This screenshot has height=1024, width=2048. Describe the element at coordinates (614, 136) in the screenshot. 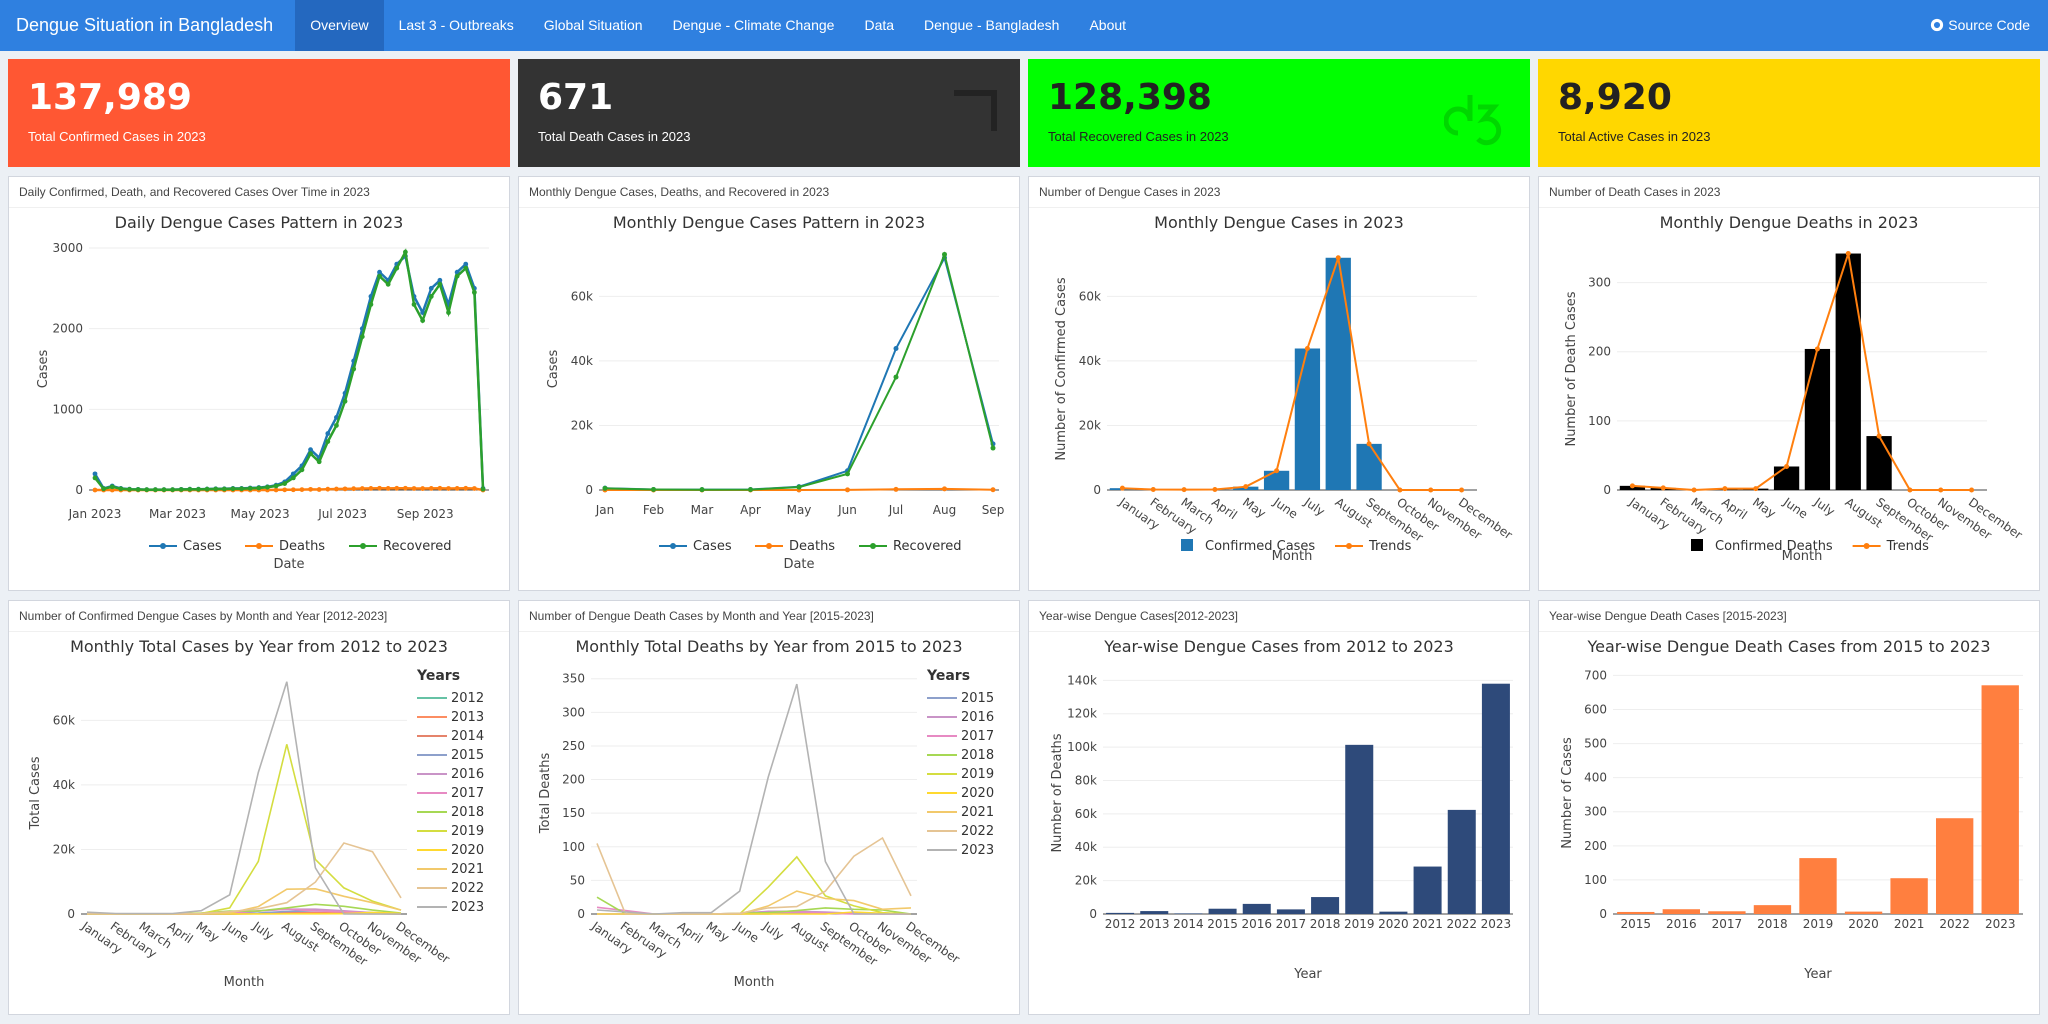

I see `death-label: Total Death Cases in 2023` at that location.